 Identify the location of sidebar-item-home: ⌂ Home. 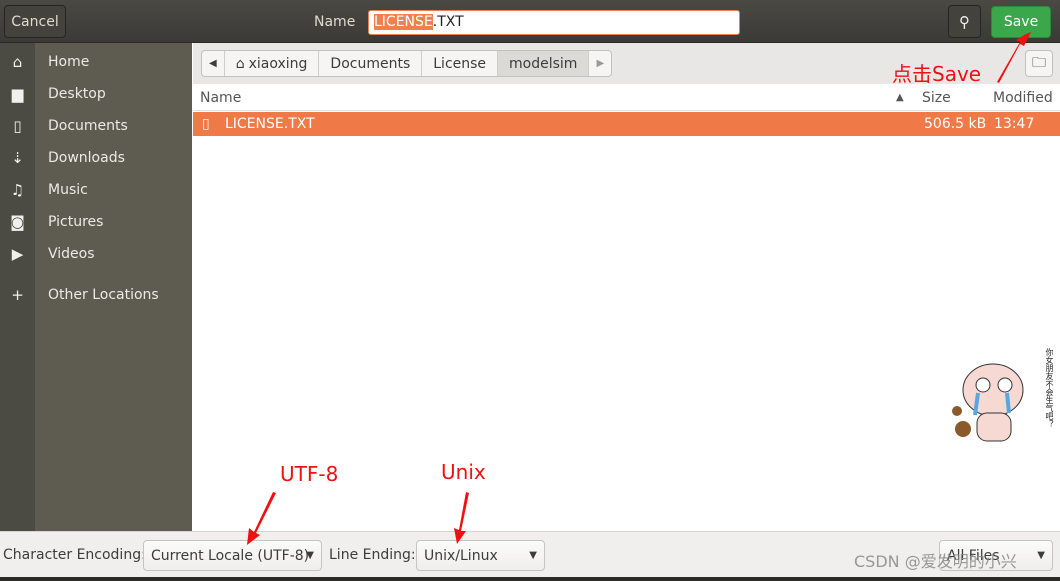
(96, 62).